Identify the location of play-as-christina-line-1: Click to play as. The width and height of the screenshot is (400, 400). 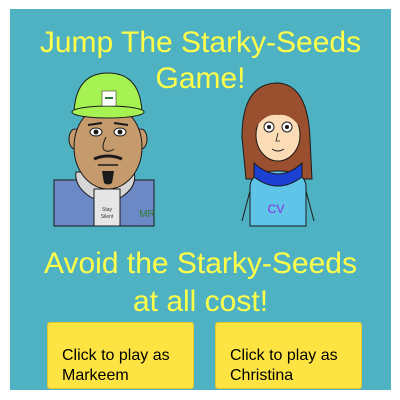
(284, 355).